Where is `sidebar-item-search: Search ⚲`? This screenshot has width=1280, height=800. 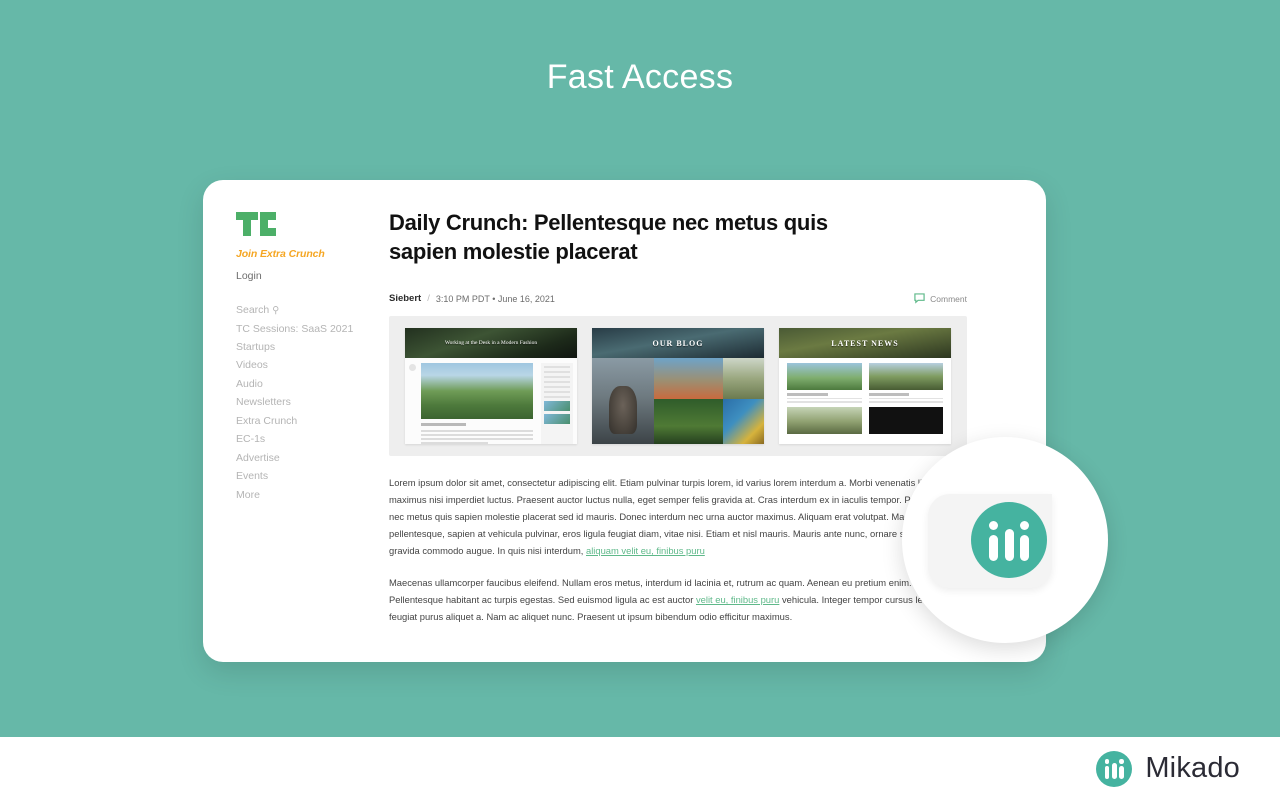
sidebar-item-search: Search ⚲ is located at coordinates (301, 310).